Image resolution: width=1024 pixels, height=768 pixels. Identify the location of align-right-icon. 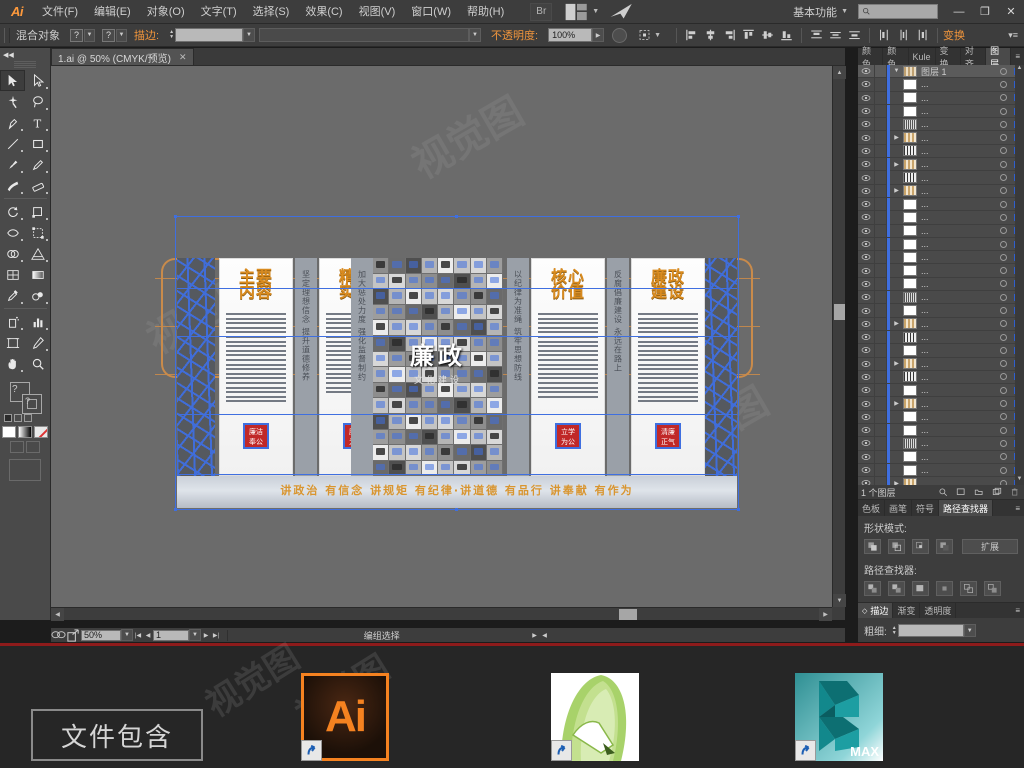
(729, 35).